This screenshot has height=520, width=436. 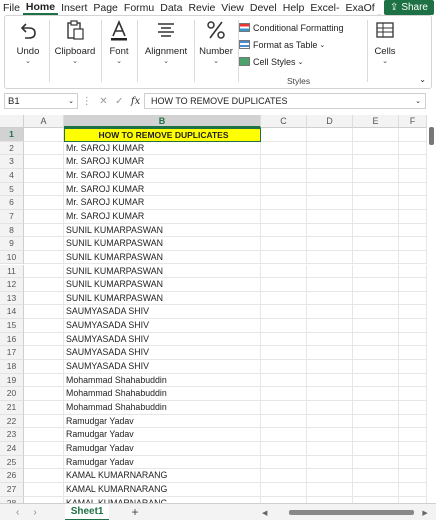 What do you see at coordinates (34, 512) in the screenshot?
I see `next-sheet-icon: ›` at bounding box center [34, 512].